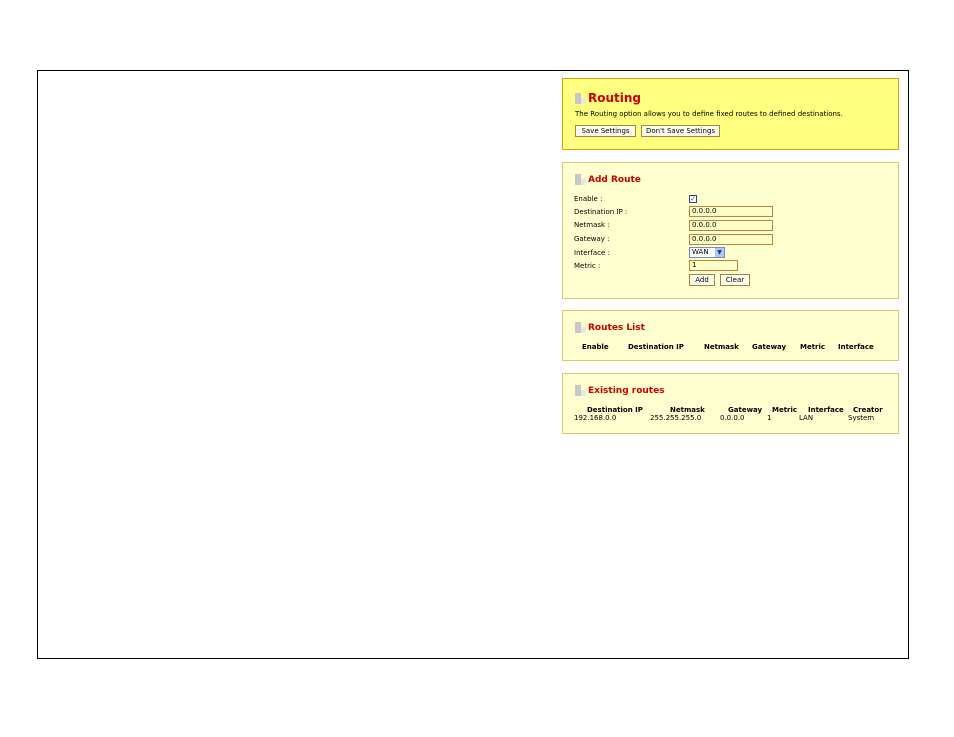 The image size is (954, 737). I want to click on existing-row-metric: 1, so click(769, 418).